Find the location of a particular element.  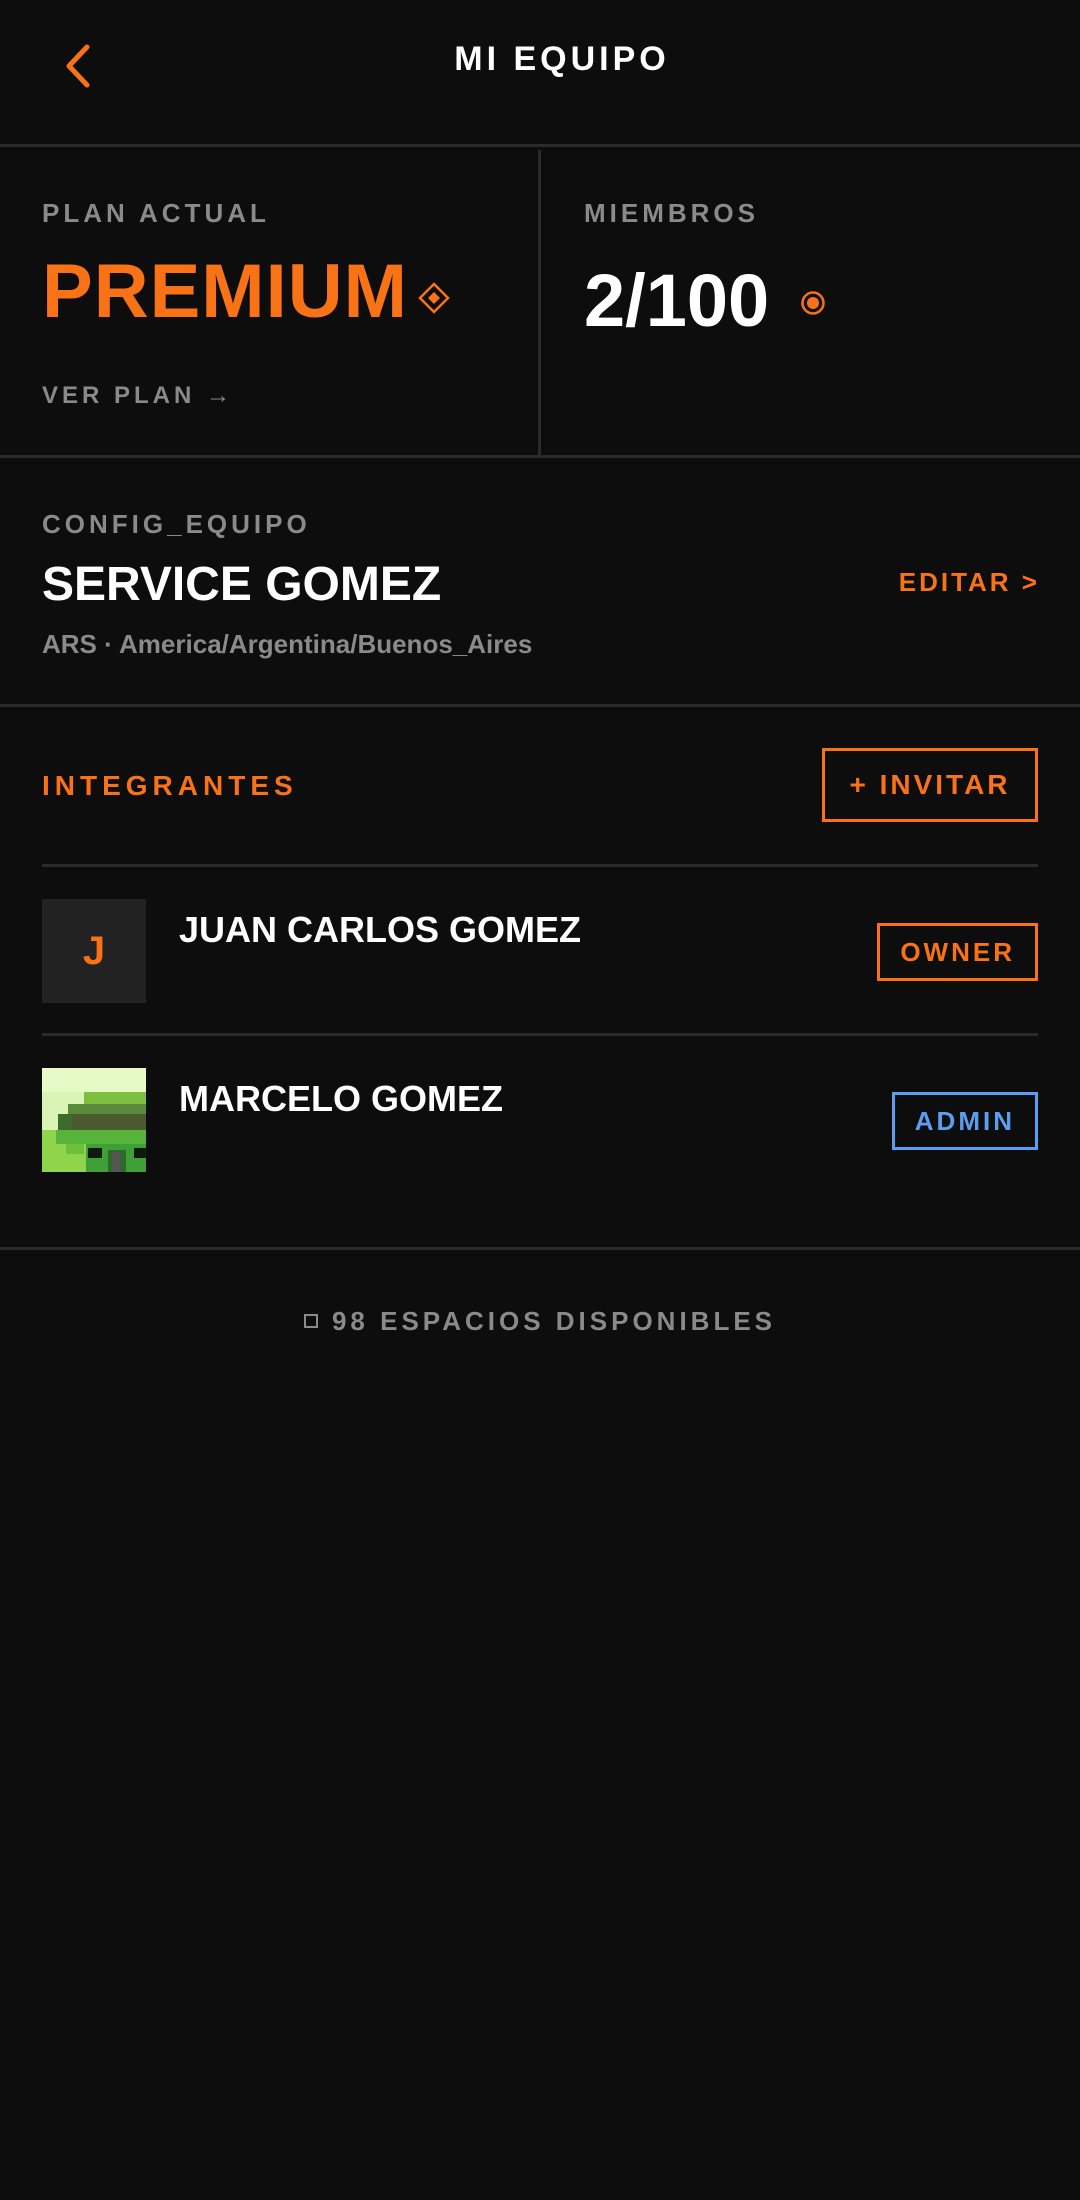

invite-button: + INVITAR is located at coordinates (930, 785).